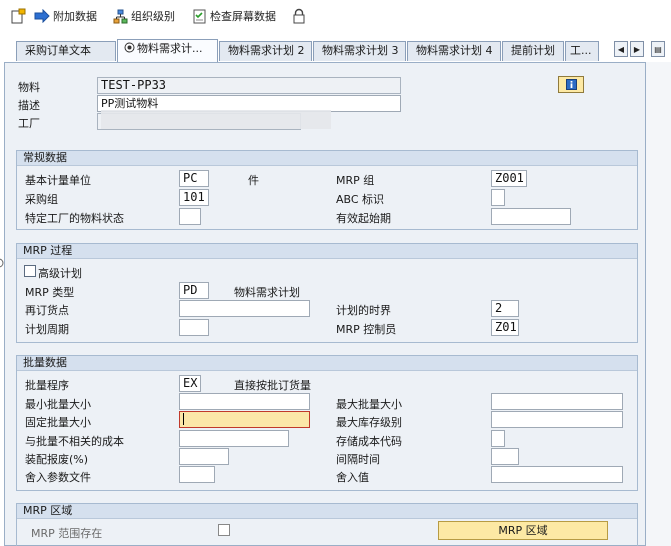 Image resolution: width=671 pixels, height=546 pixels. I want to click on tab-label: 物料需求计划 4, so click(454, 50).